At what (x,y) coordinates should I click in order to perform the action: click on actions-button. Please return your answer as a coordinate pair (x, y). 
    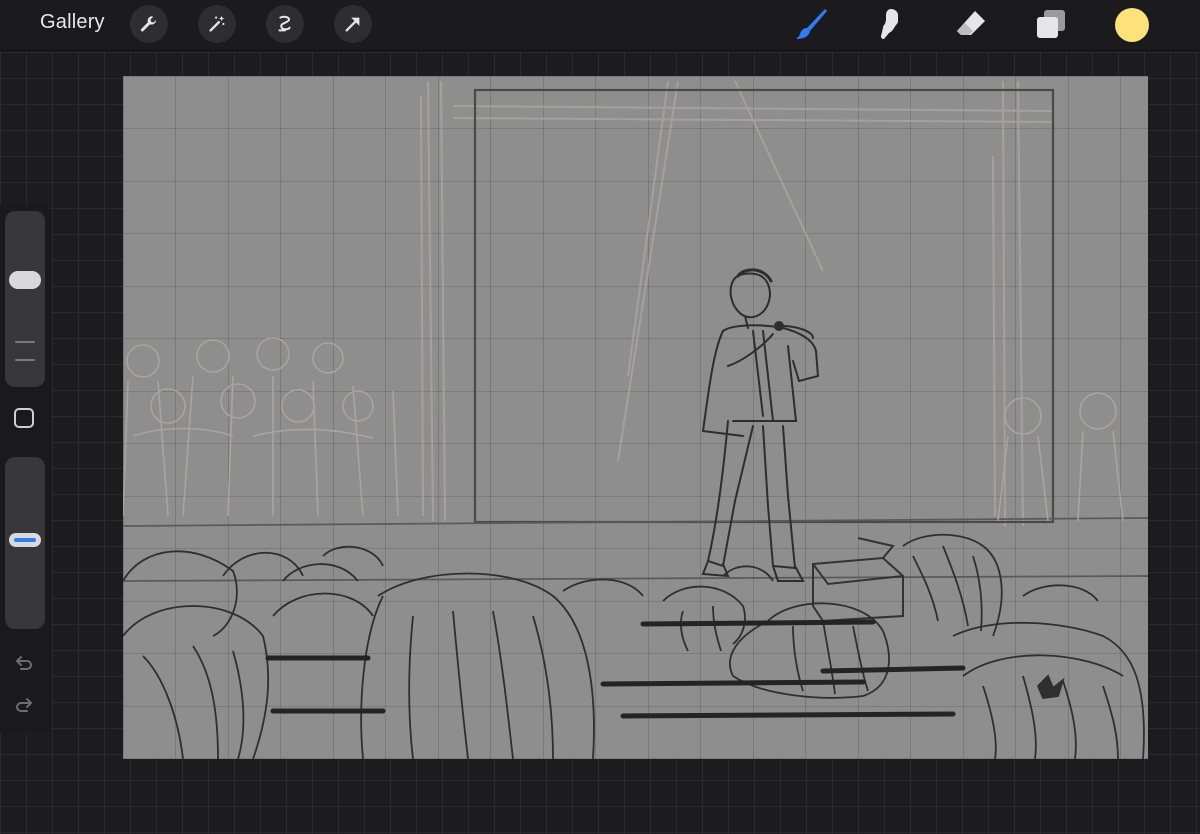
    Looking at the image, I should click on (149, 24).